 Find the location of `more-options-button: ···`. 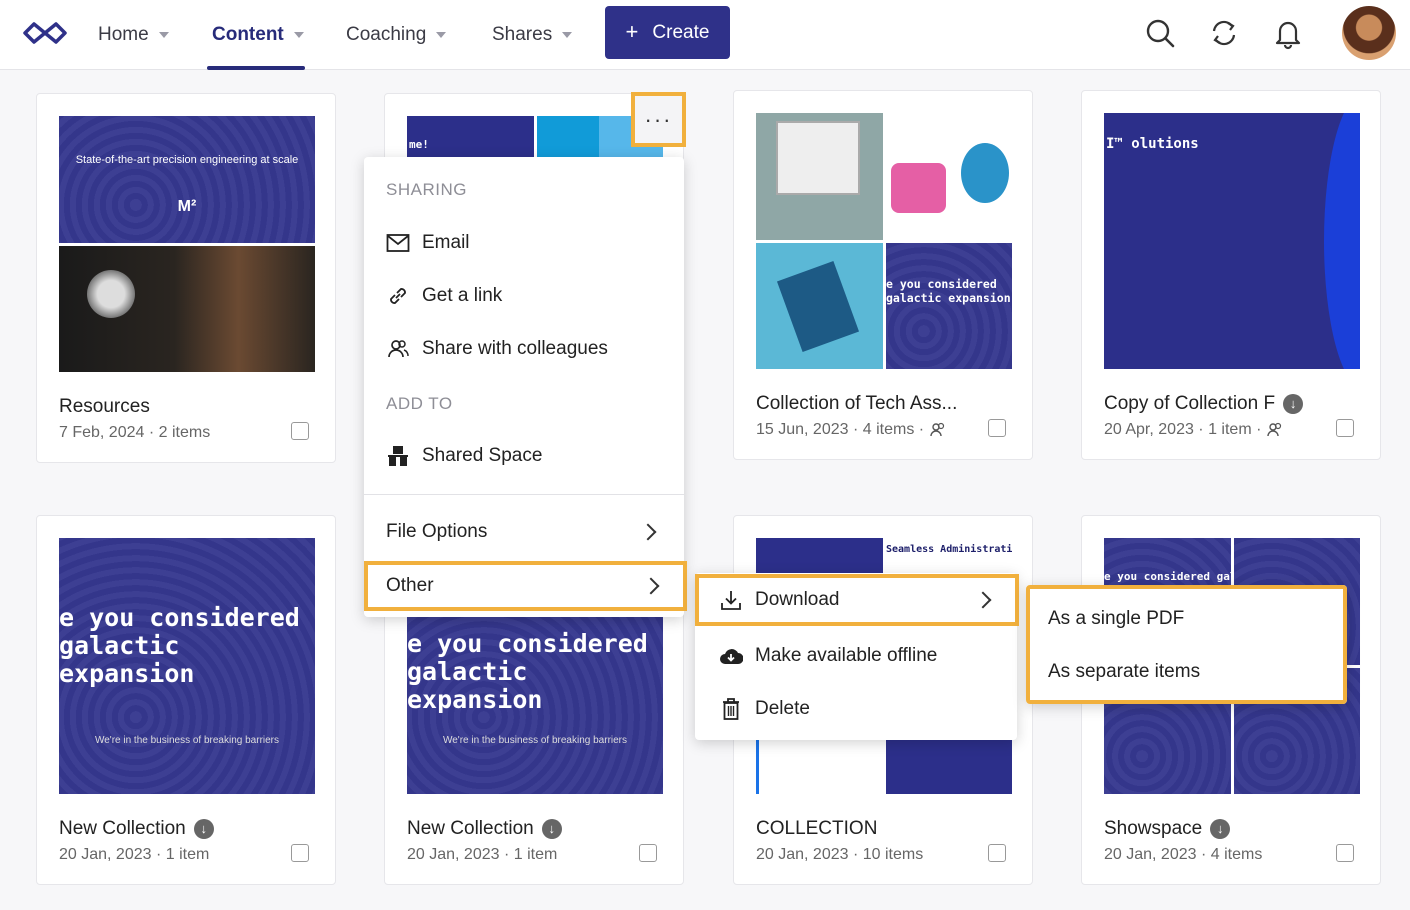

more-options-button: ··· is located at coordinates (658, 119).